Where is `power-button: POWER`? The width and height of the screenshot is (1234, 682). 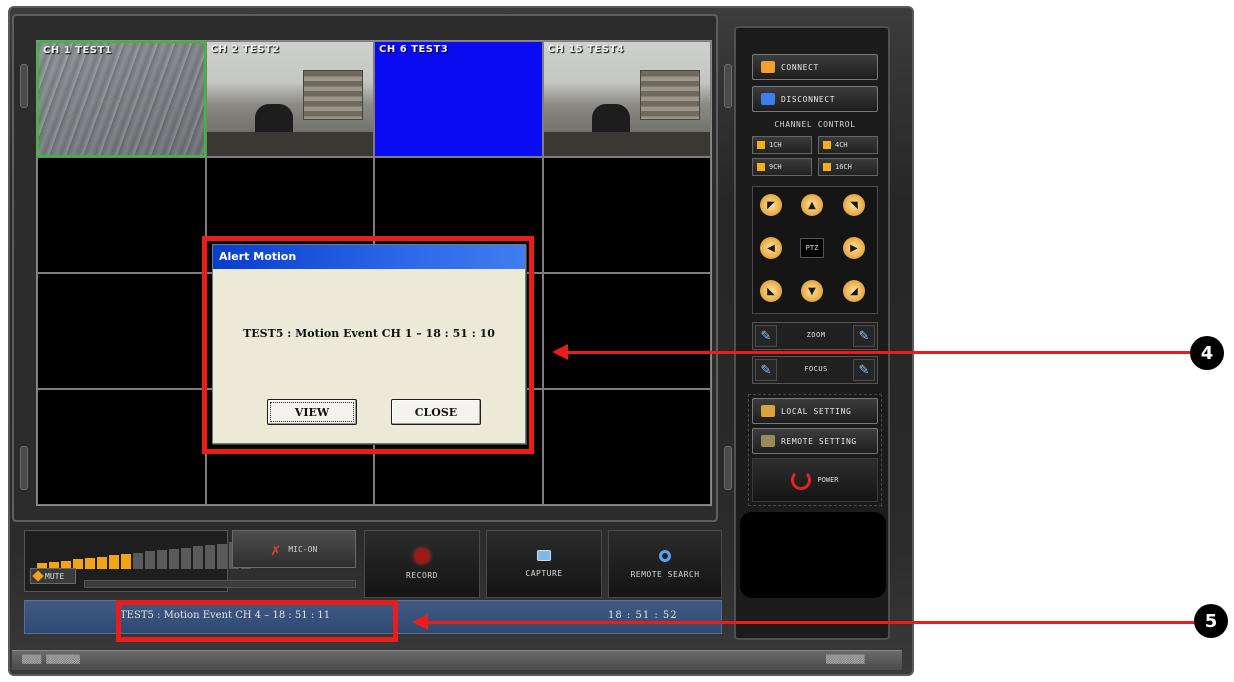 power-button: POWER is located at coordinates (815, 480).